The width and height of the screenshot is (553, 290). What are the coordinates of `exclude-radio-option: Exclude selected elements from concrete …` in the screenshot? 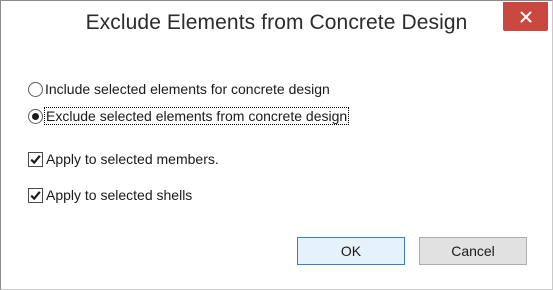 It's located at (189, 116).